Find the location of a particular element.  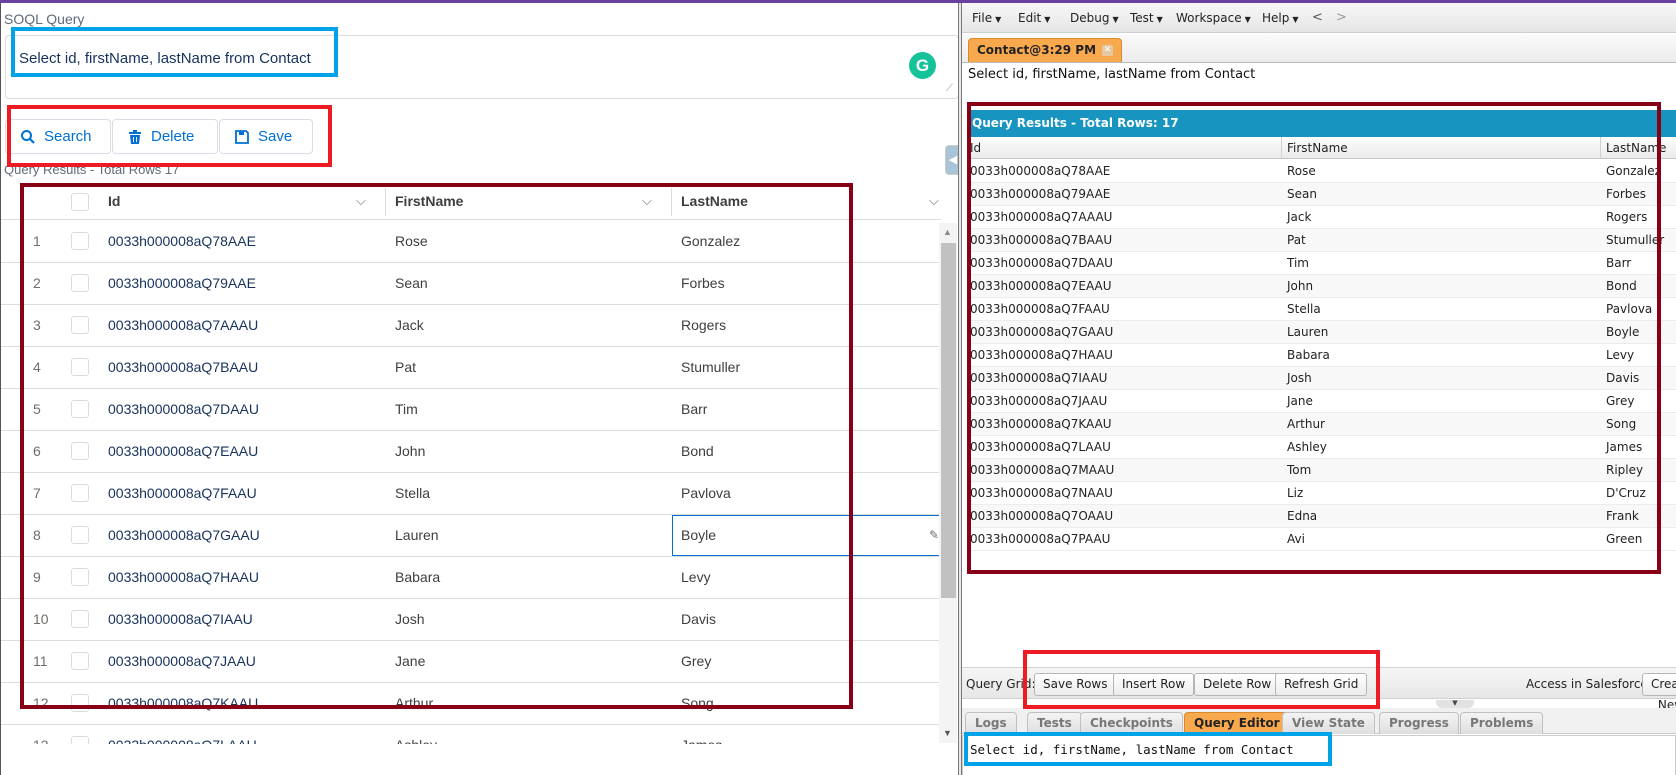

table-row: 3 0033h000008aQ7AAAU Jack Rogers is located at coordinates (471, 326).